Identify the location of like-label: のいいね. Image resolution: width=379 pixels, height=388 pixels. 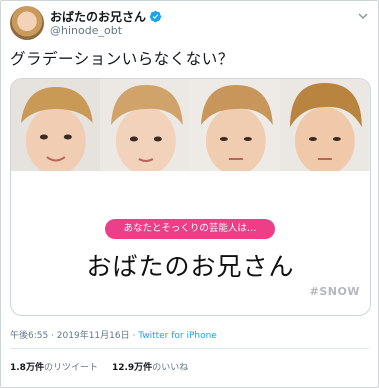
(170, 368).